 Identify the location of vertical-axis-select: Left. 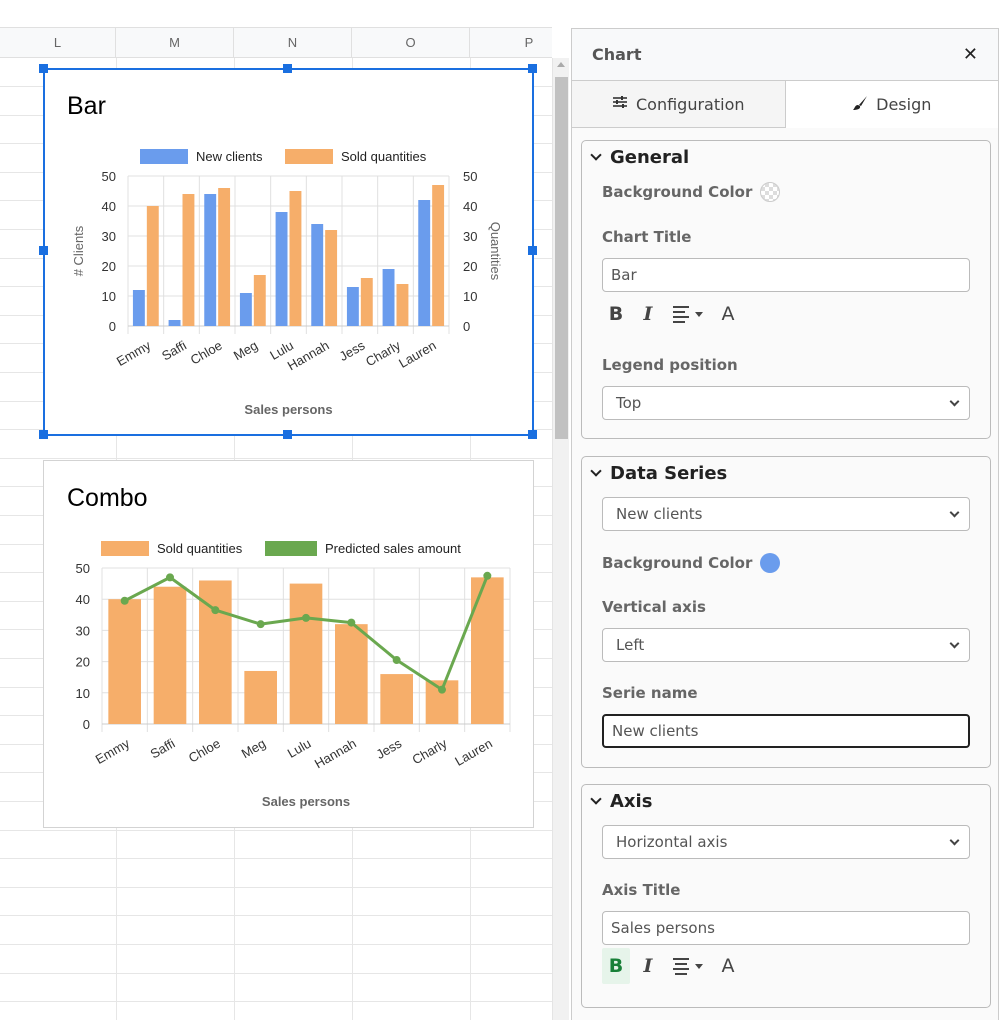
(786, 645).